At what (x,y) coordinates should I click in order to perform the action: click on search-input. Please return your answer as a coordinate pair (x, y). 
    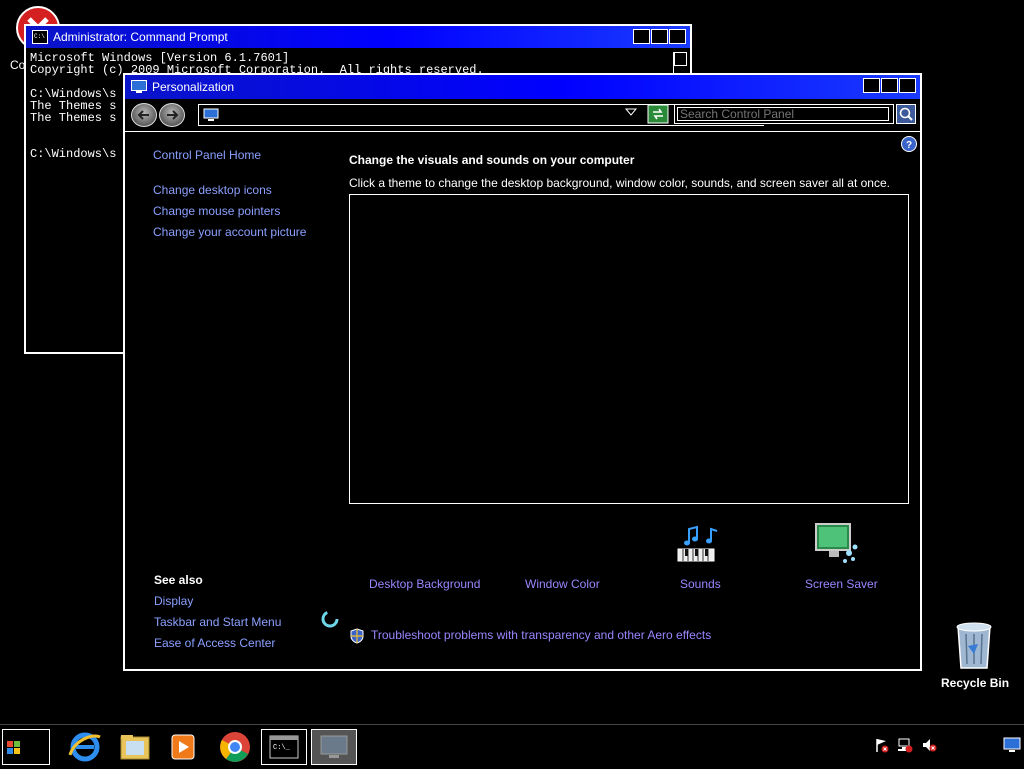
    Looking at the image, I should click on (783, 114).